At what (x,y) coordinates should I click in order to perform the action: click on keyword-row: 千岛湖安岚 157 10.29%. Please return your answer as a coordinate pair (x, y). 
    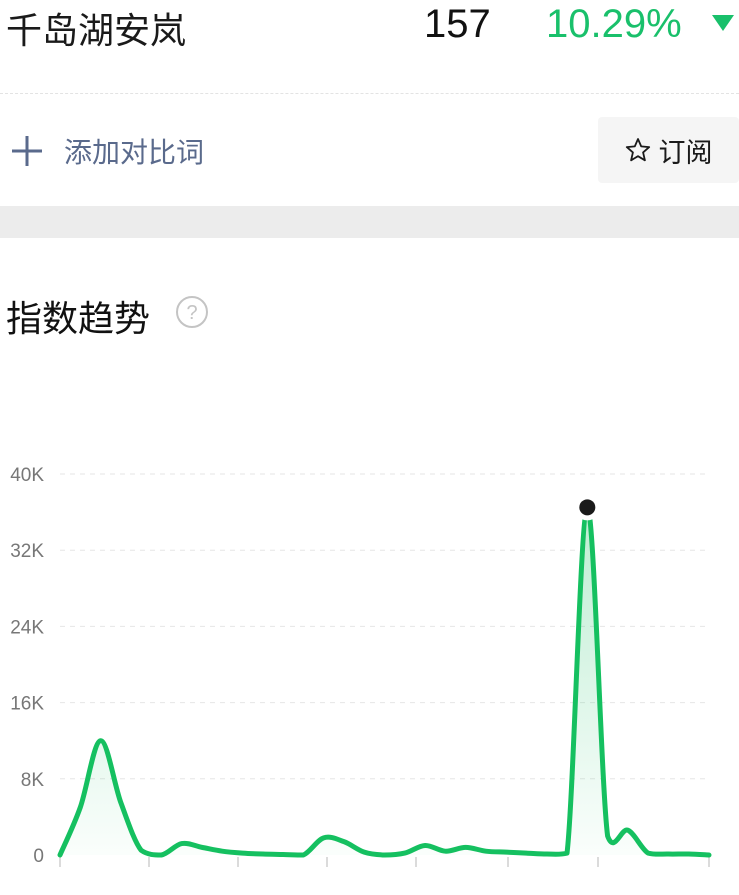
    Looking at the image, I should click on (369, 30).